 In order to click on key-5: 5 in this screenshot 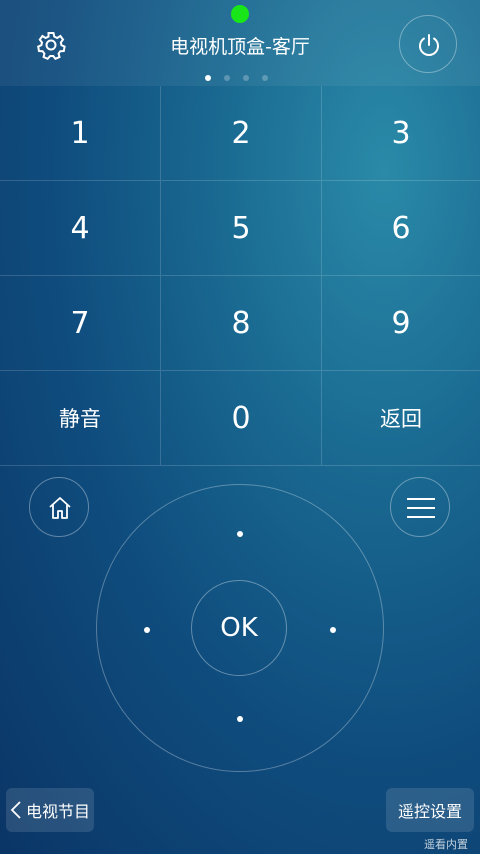, I will do `click(241, 228)`.